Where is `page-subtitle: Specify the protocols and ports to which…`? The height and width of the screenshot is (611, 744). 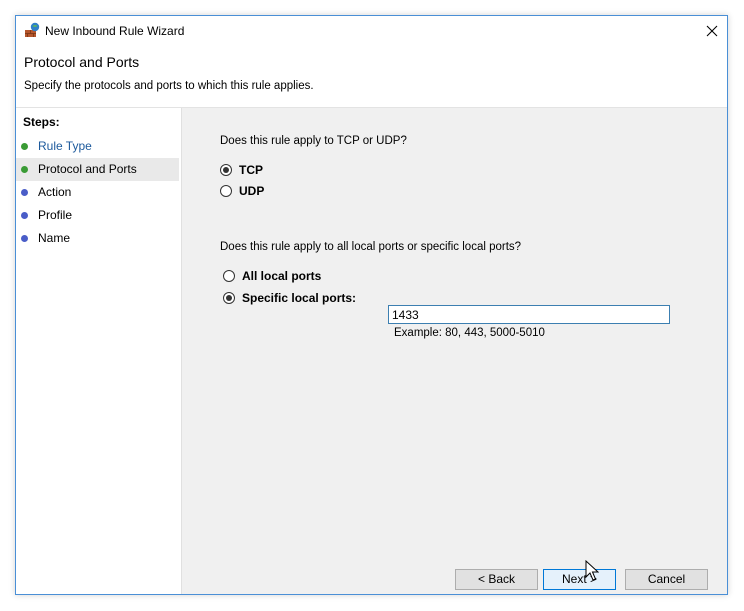 page-subtitle: Specify the protocols and ports to which… is located at coordinates (169, 86).